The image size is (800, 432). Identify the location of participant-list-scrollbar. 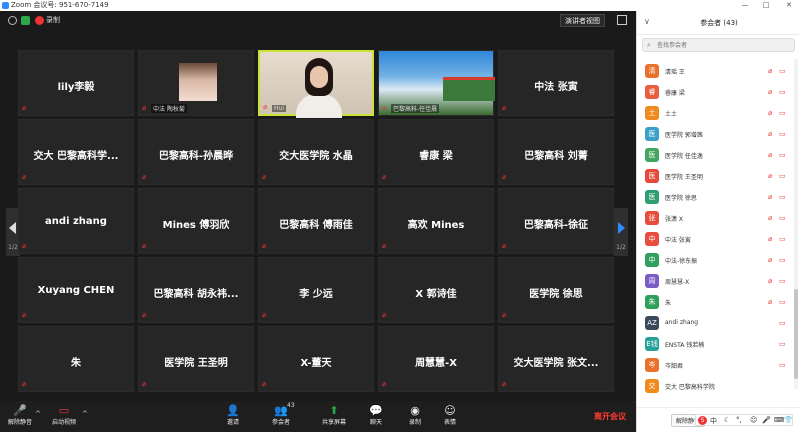
(796, 224).